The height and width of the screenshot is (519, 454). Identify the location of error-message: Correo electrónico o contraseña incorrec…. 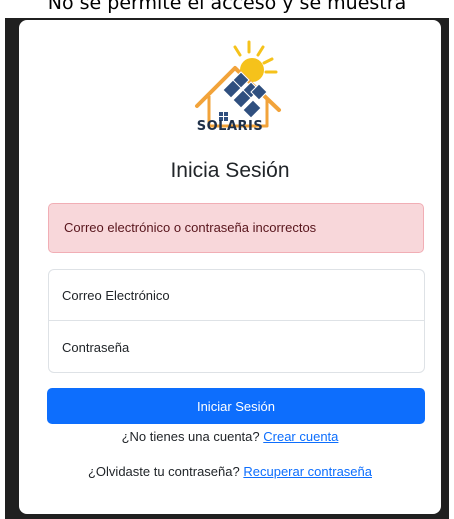
(190, 227).